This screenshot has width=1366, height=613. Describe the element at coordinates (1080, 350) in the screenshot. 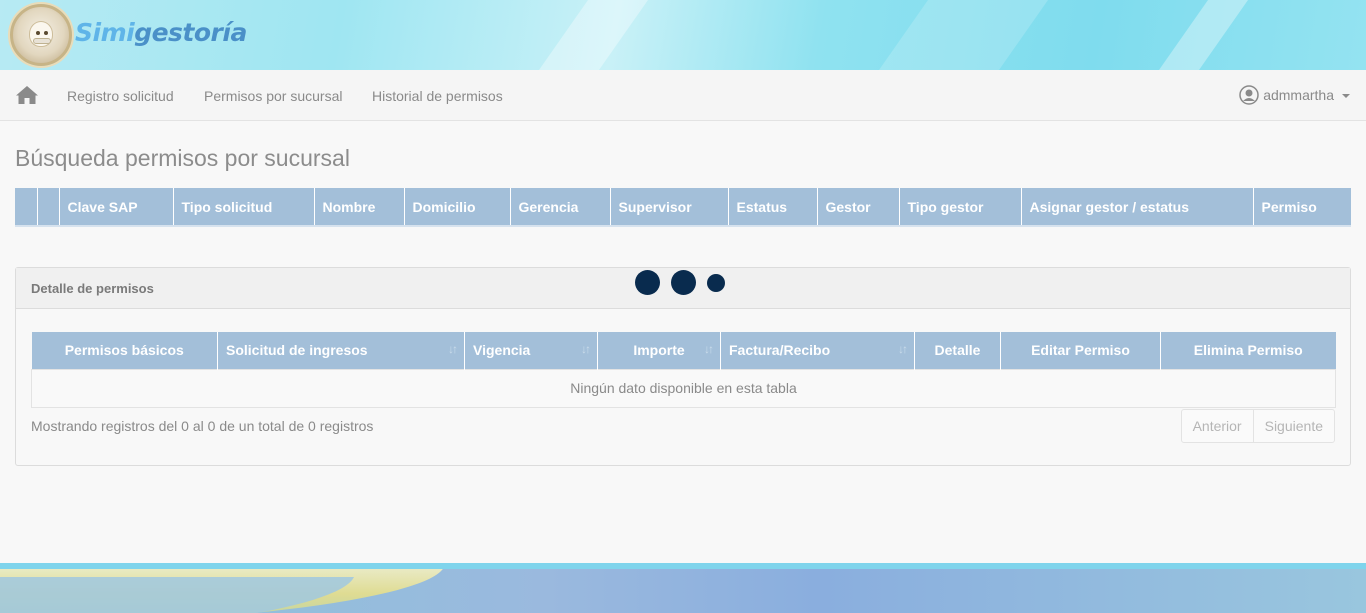

I see `column-header-editar-permiso: Editar Permiso` at that location.